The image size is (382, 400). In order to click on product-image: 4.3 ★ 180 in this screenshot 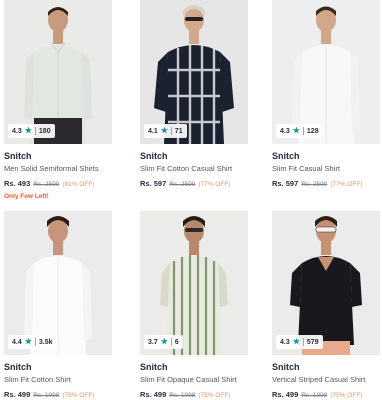, I will do `click(58, 72)`.